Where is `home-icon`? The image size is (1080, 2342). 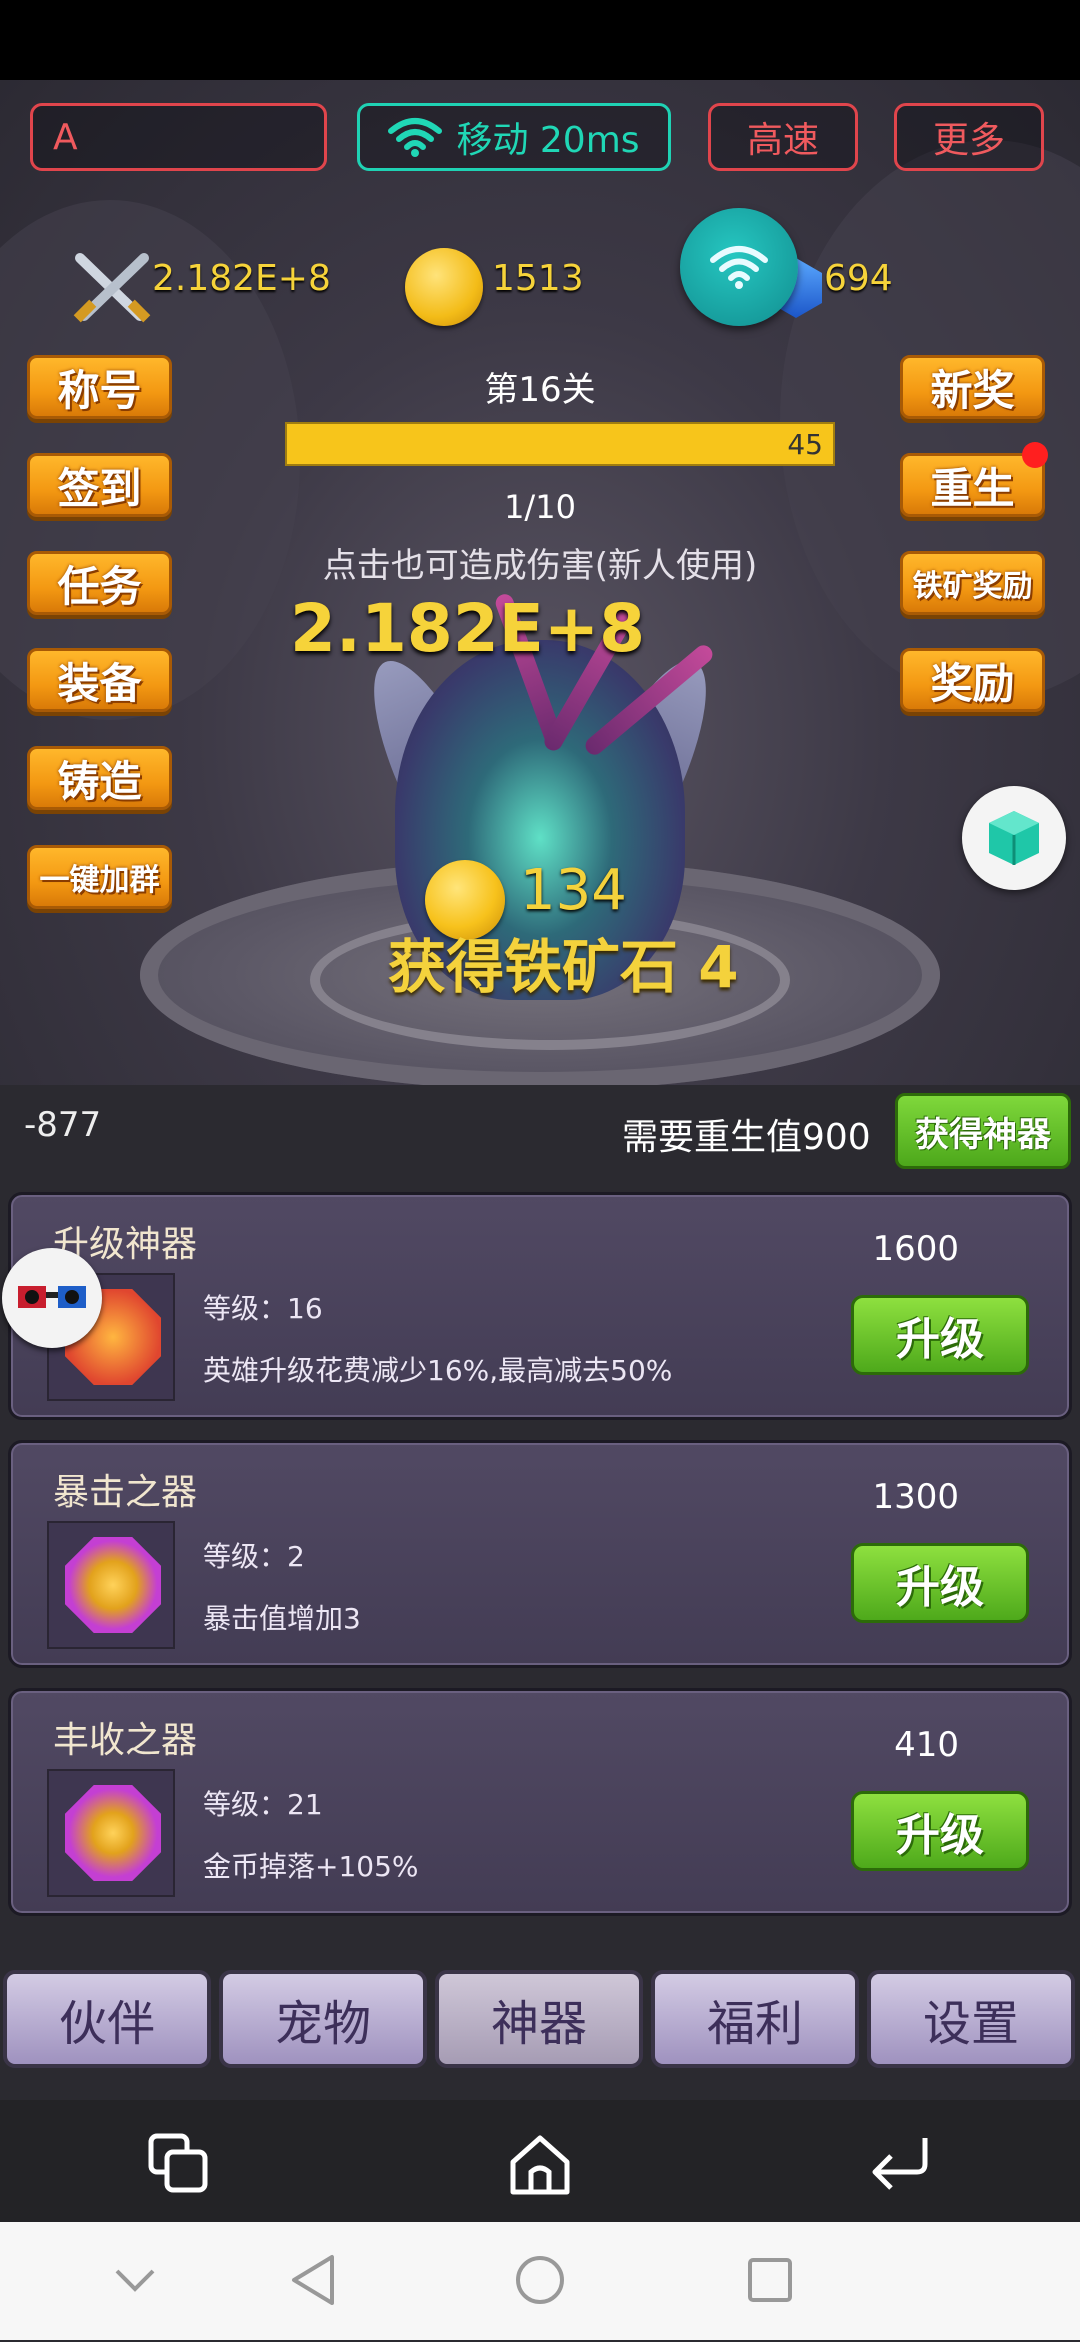
home-icon is located at coordinates (540, 2165).